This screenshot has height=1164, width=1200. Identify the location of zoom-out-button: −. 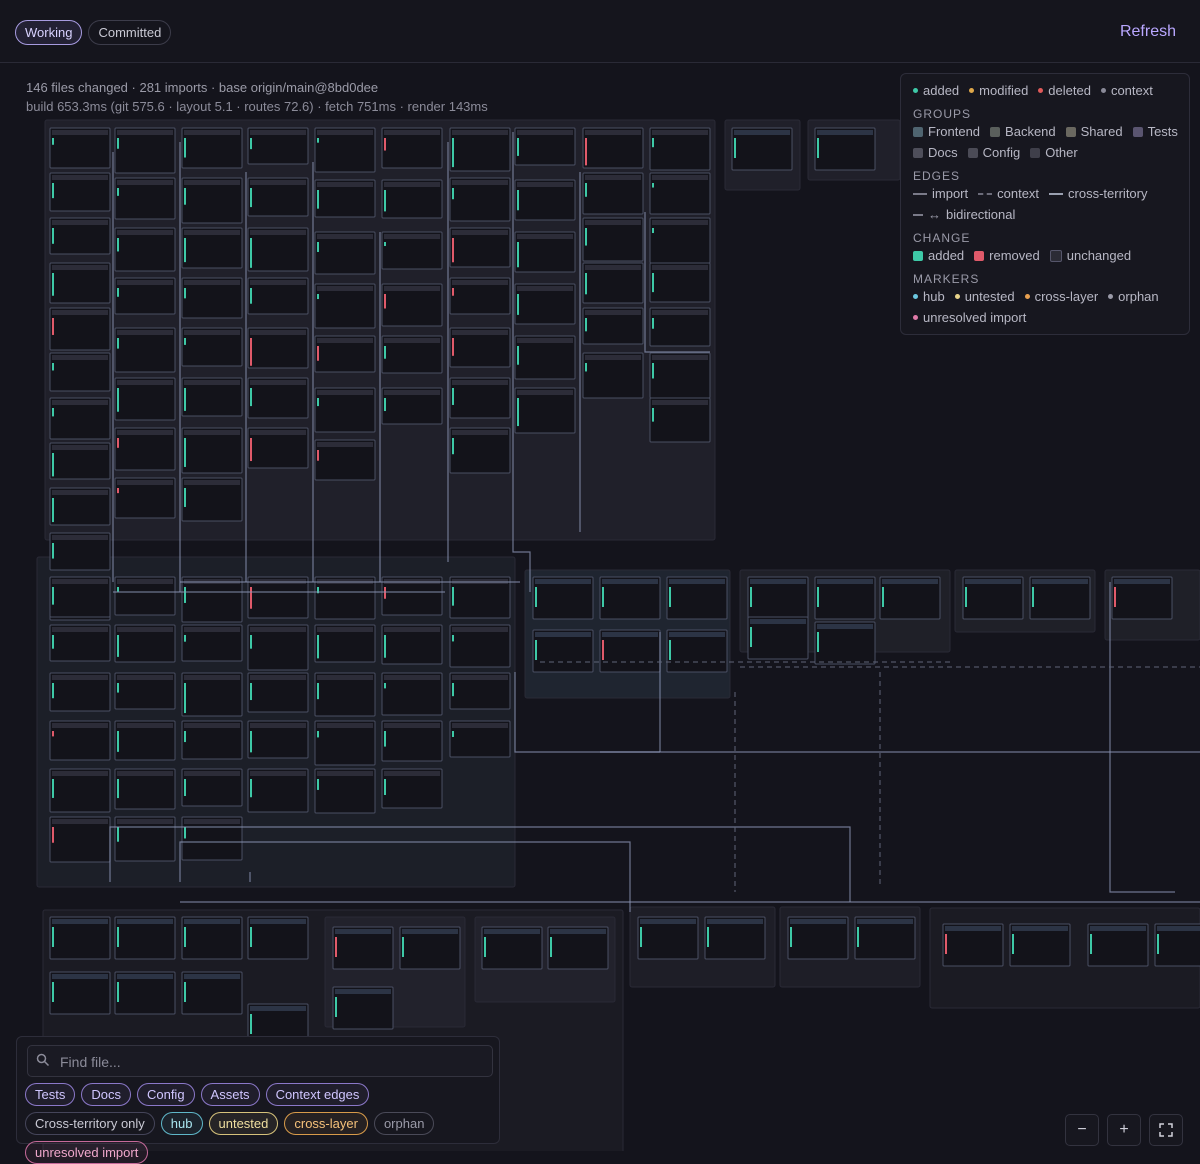
(1082, 1130).